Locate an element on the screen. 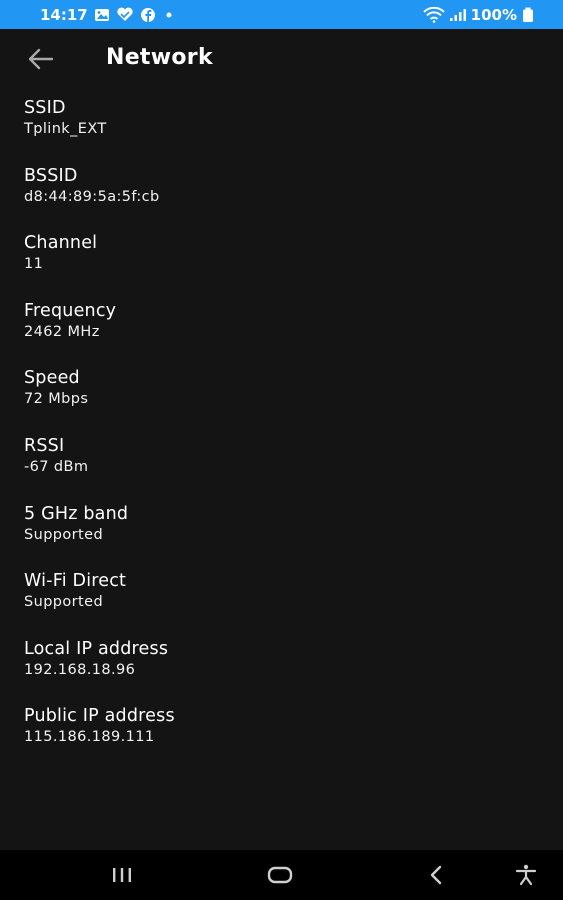 This screenshot has height=900, width=563. back-icon is located at coordinates (436, 875).